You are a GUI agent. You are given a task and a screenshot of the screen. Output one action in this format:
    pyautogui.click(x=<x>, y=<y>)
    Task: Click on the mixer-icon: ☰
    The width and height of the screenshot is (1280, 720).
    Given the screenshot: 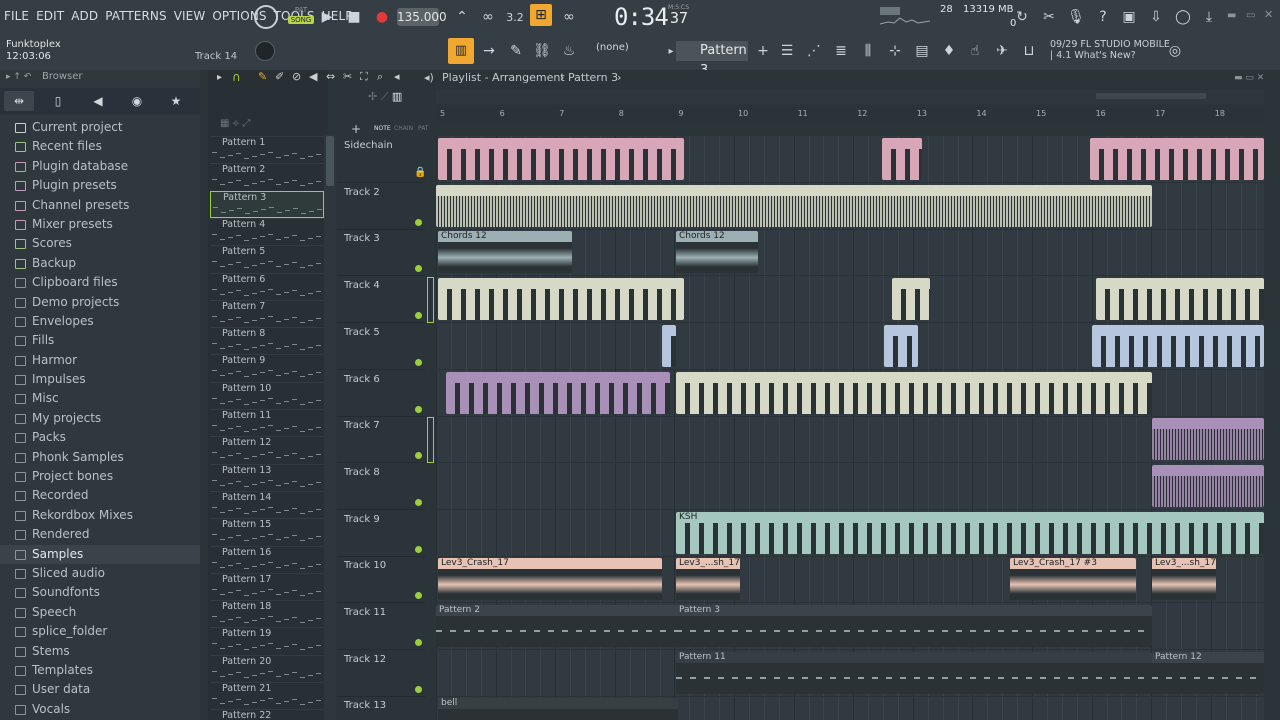 What is the action you would take?
    pyautogui.click(x=787, y=51)
    